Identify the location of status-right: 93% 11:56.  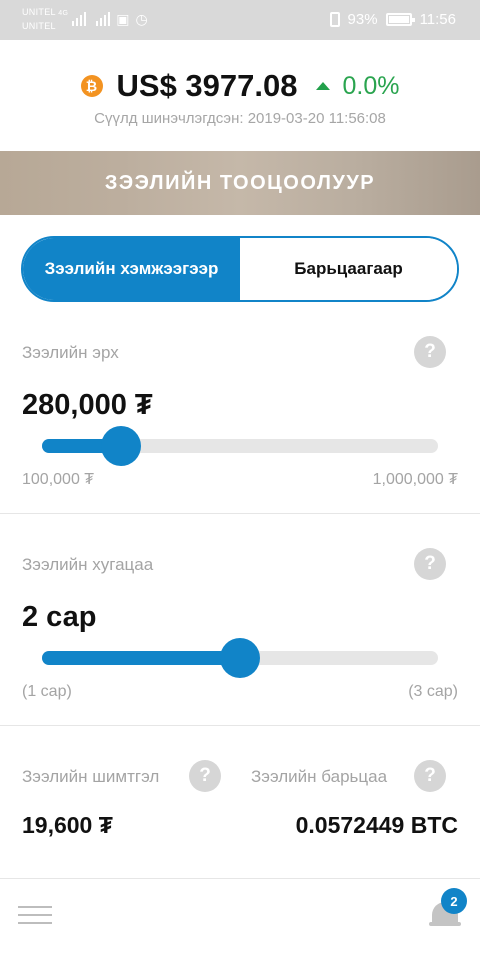
(392, 19).